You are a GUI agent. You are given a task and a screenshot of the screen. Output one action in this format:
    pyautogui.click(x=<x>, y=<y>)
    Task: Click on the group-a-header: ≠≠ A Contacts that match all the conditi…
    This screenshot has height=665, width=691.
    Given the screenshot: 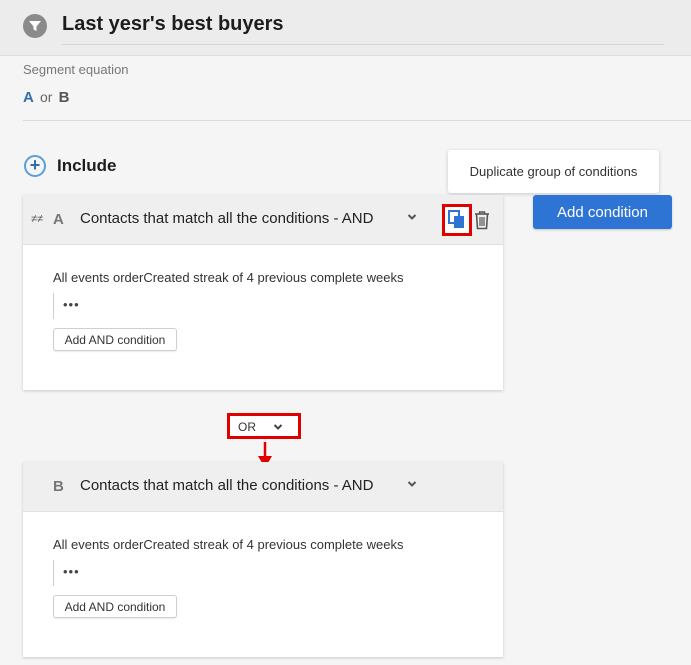 What is the action you would take?
    pyautogui.click(x=263, y=220)
    